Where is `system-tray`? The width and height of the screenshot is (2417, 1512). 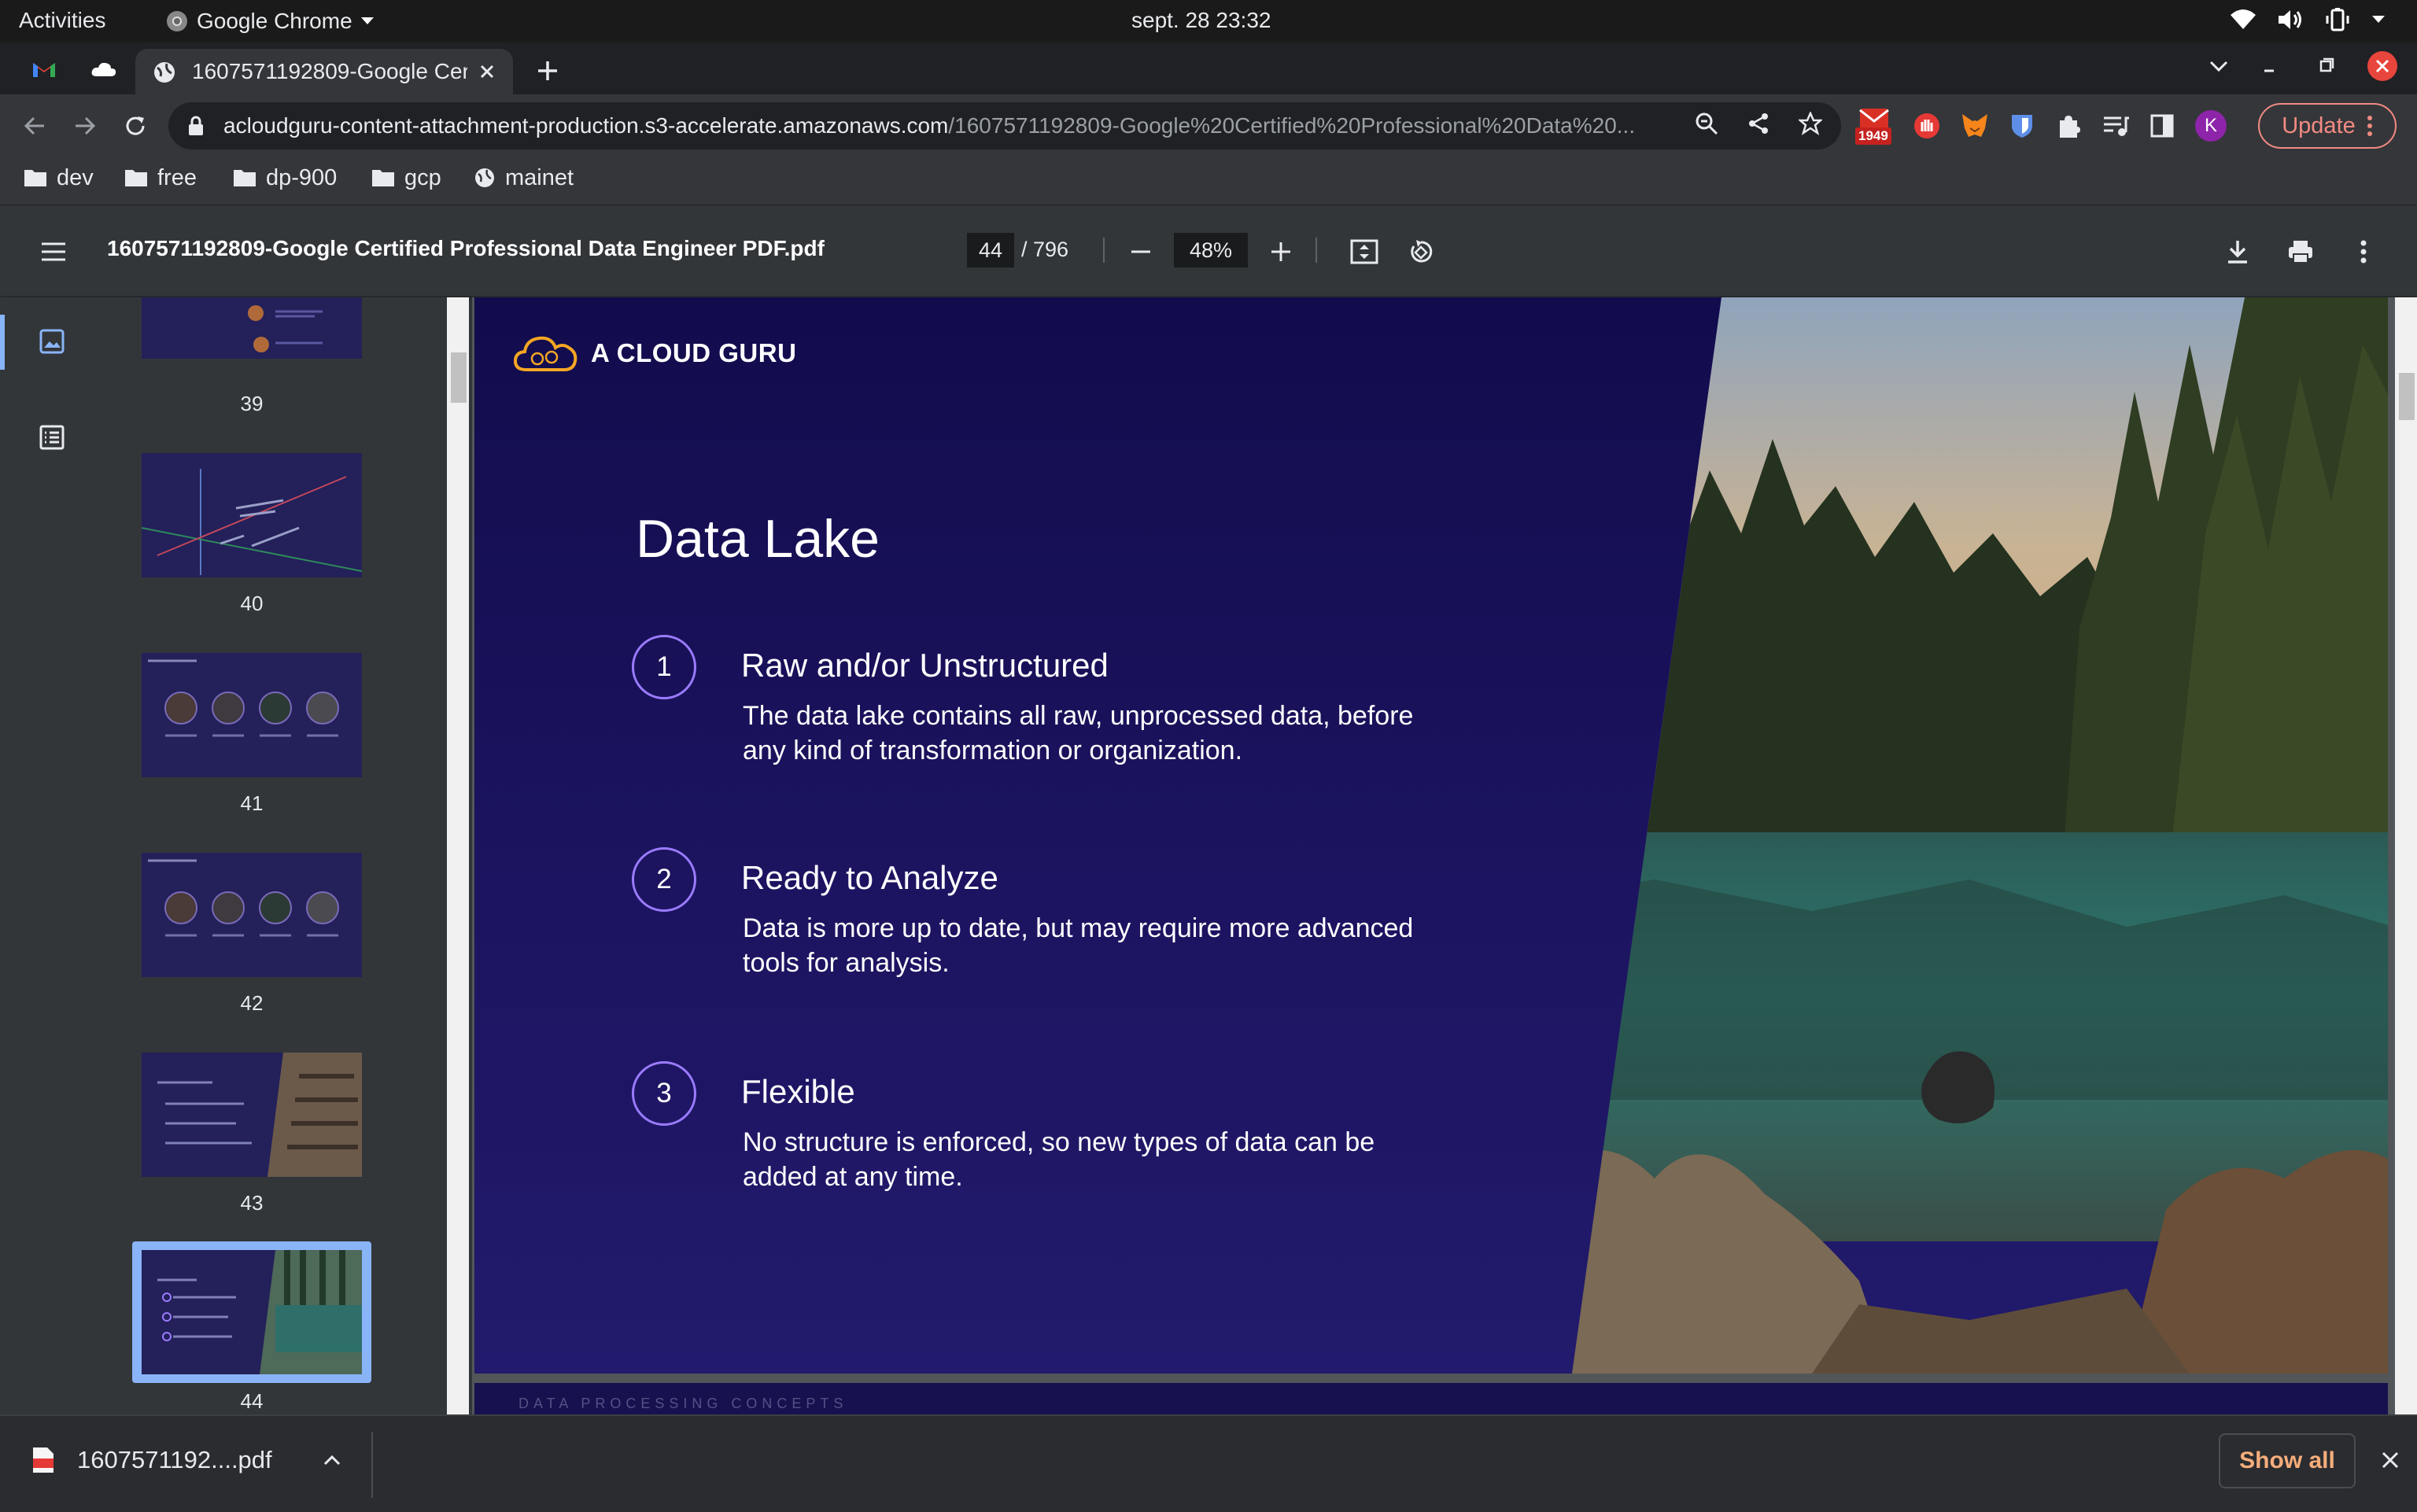
system-tray is located at coordinates (2308, 19).